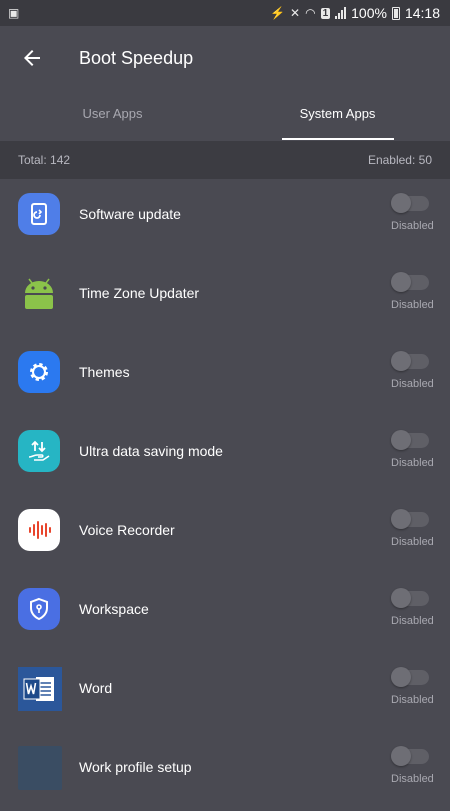  I want to click on status-bar: ▣ ⚡ ✕ ◠ 1 100% 14:18, so click(225, 13).